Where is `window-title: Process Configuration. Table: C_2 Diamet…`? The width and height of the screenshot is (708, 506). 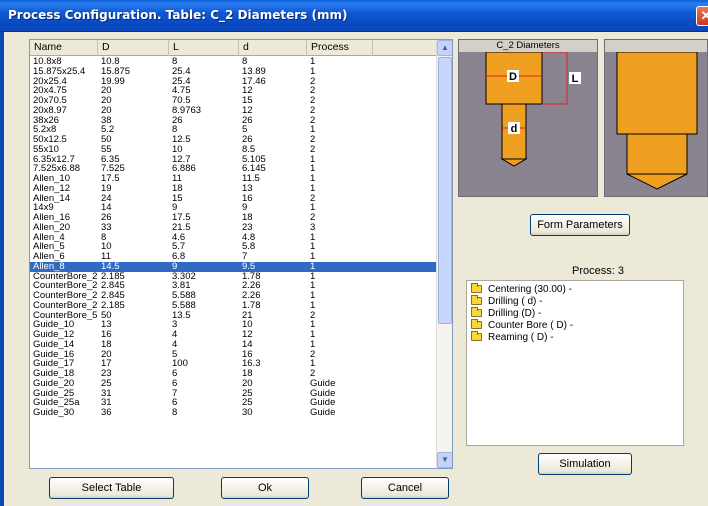 window-title: Process Configuration. Table: C_2 Diamet… is located at coordinates (178, 15).